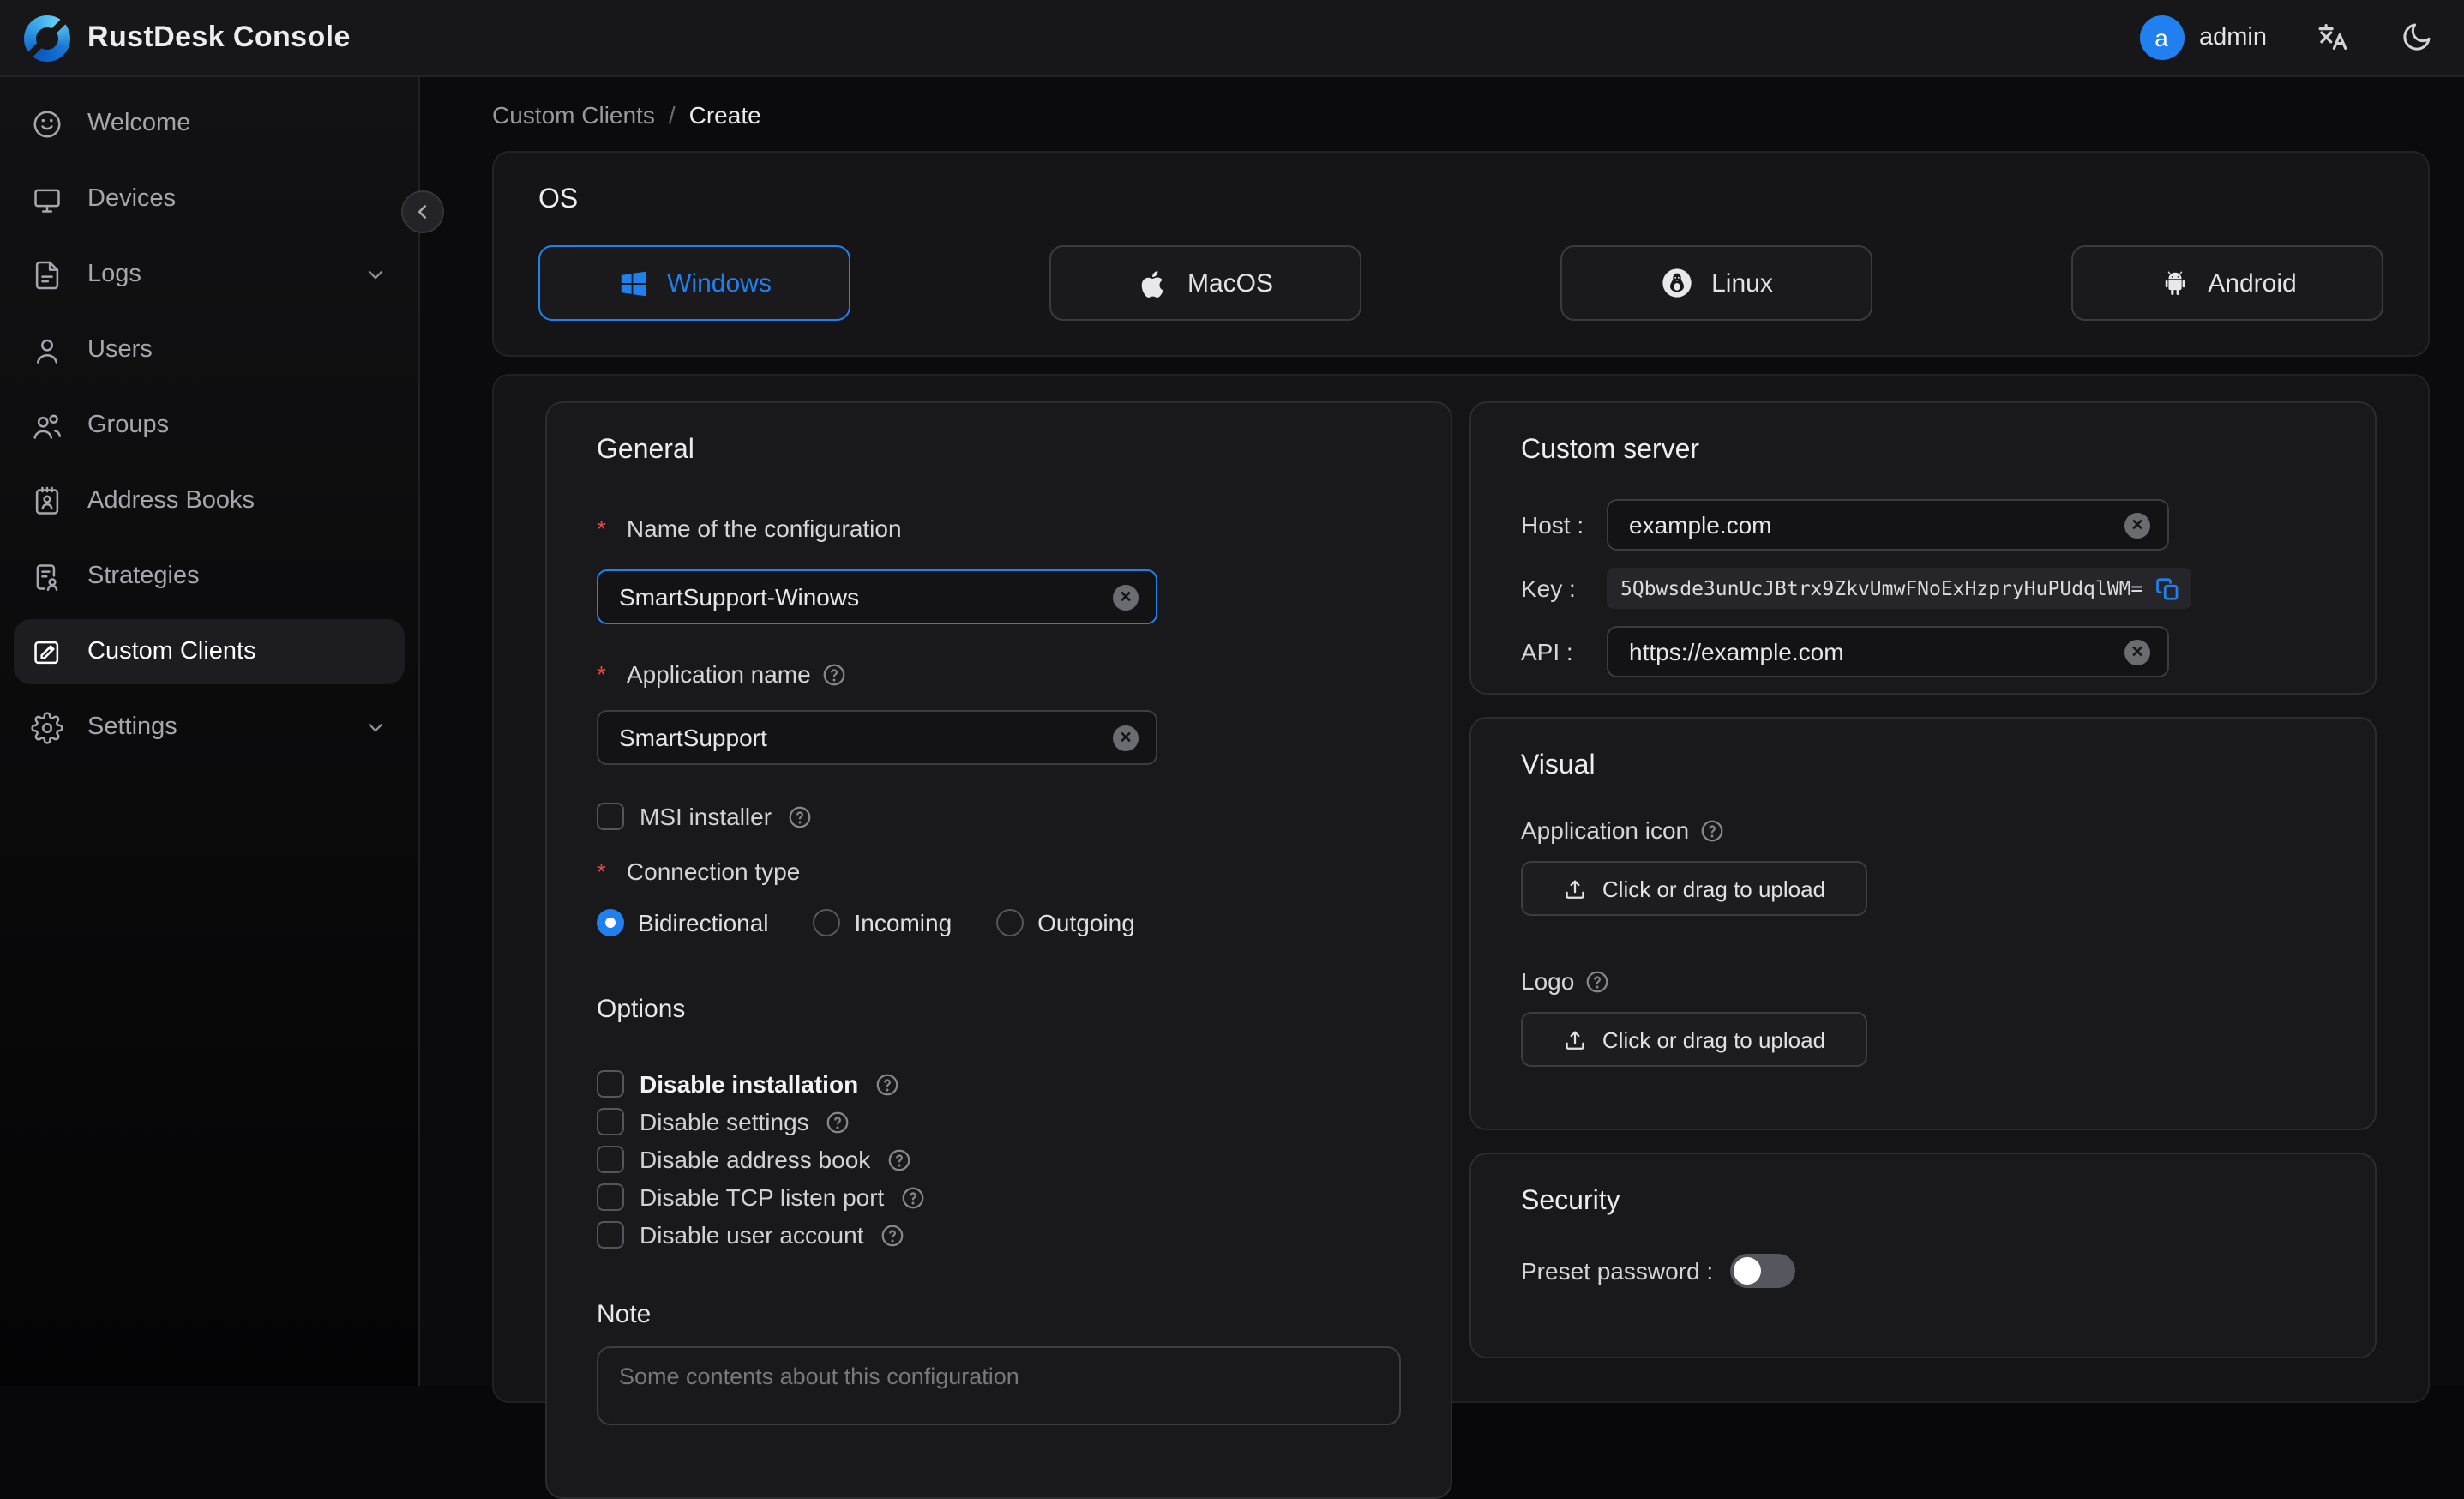 This screenshot has width=2464, height=1499. What do you see at coordinates (1694, 888) in the screenshot?
I see `application-icon-upload-button: Click or drag to upload` at bounding box center [1694, 888].